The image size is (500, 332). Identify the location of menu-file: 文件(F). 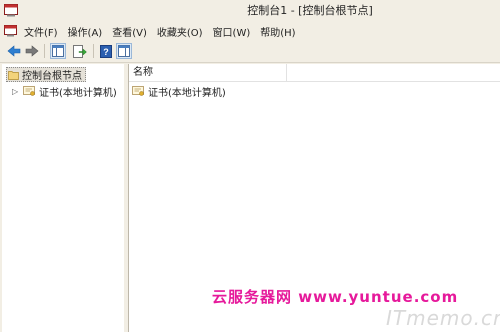
(41, 31).